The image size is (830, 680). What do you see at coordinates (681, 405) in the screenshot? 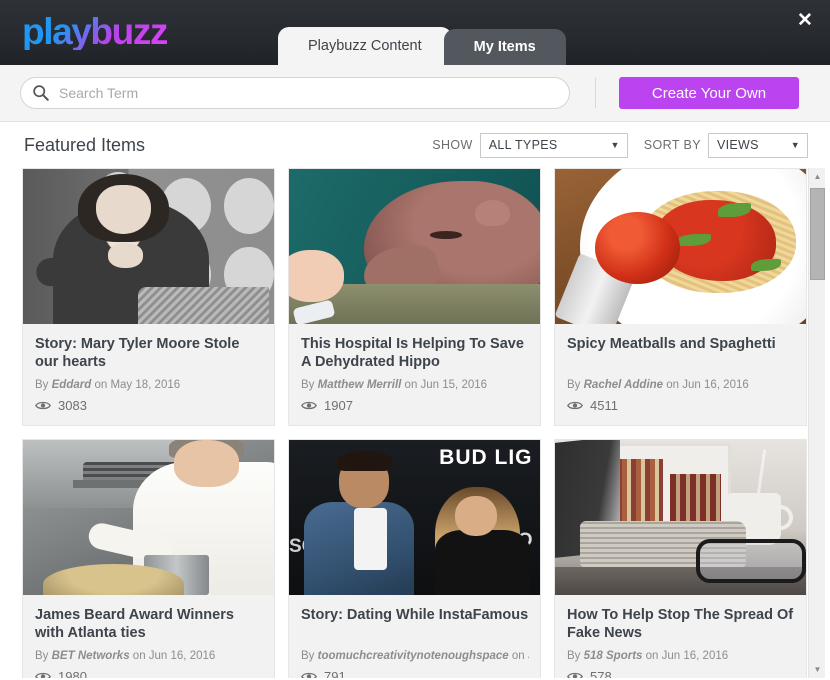
I see `card-views: 4511` at bounding box center [681, 405].